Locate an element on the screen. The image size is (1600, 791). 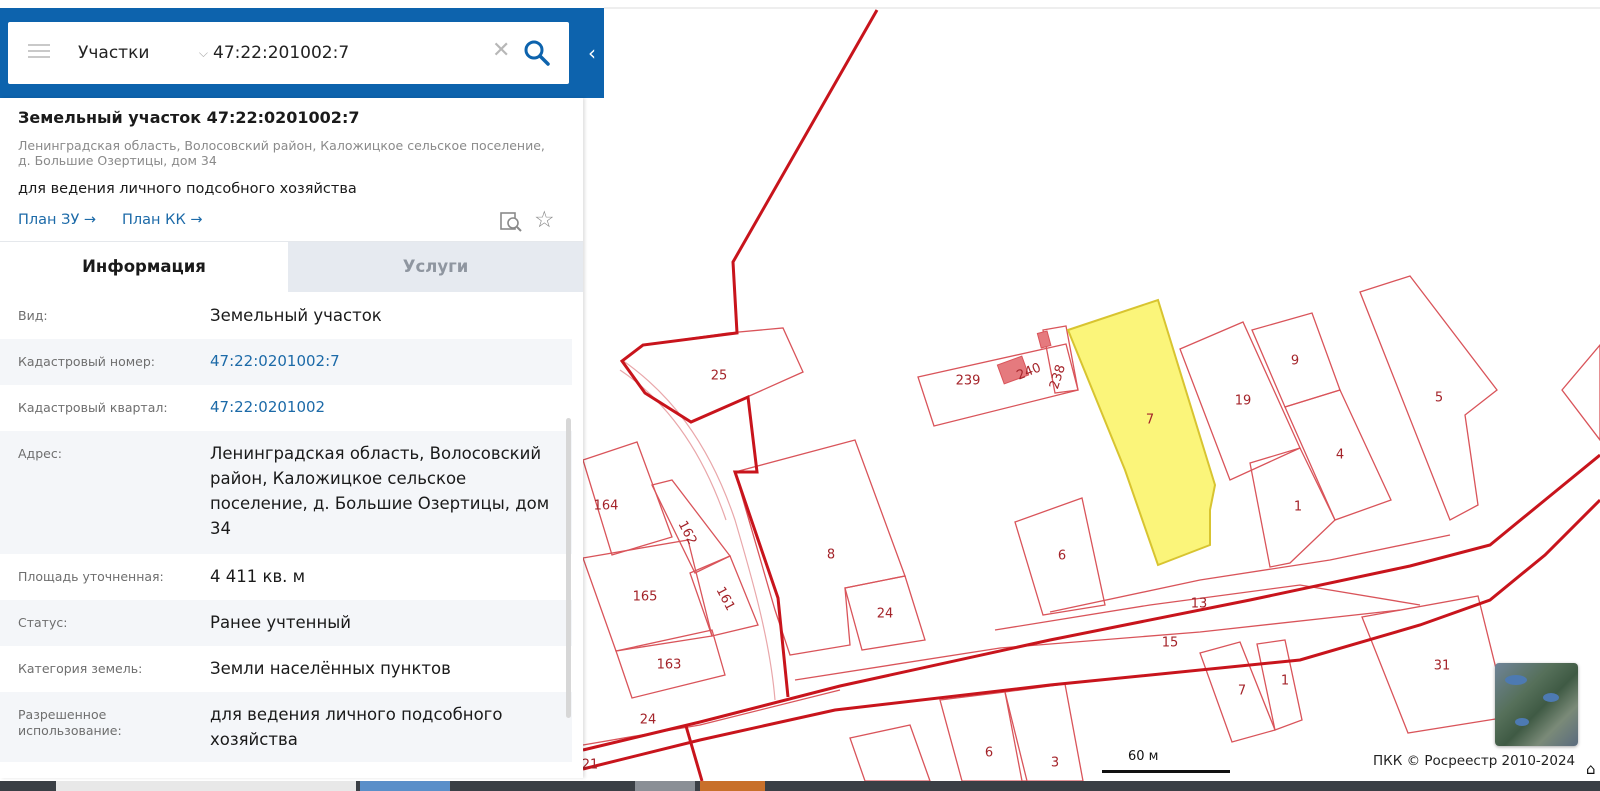
table-row: Кадастровый квартал: 47:22:0201002 is located at coordinates (286, 408).